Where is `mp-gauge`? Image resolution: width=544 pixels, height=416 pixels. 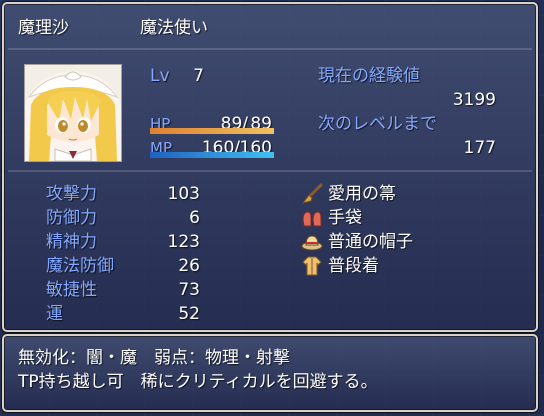 mp-gauge is located at coordinates (212, 155).